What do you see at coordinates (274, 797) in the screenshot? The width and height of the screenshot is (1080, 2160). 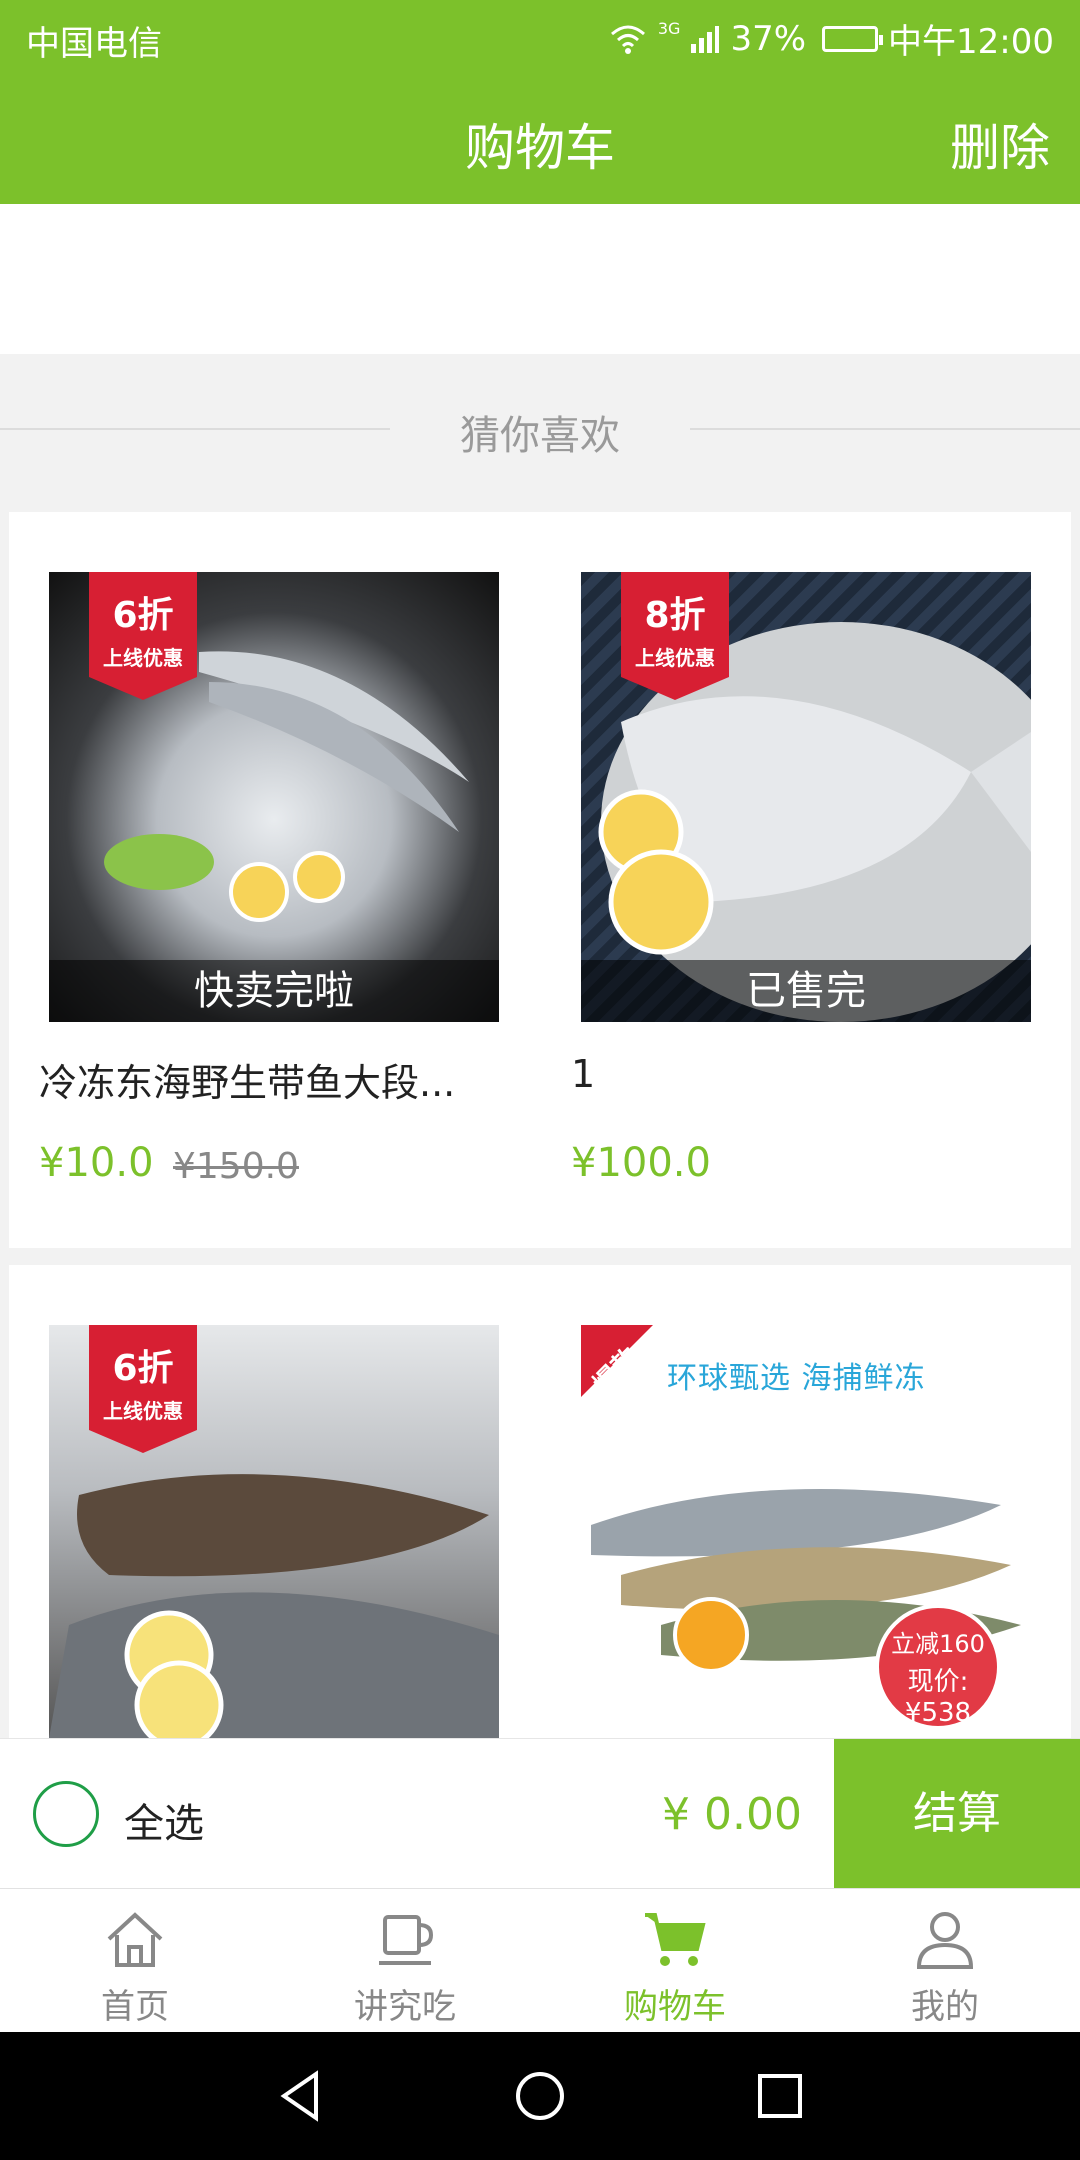 I see `product-image: 6折 上线优惠 快卖完啦` at bounding box center [274, 797].